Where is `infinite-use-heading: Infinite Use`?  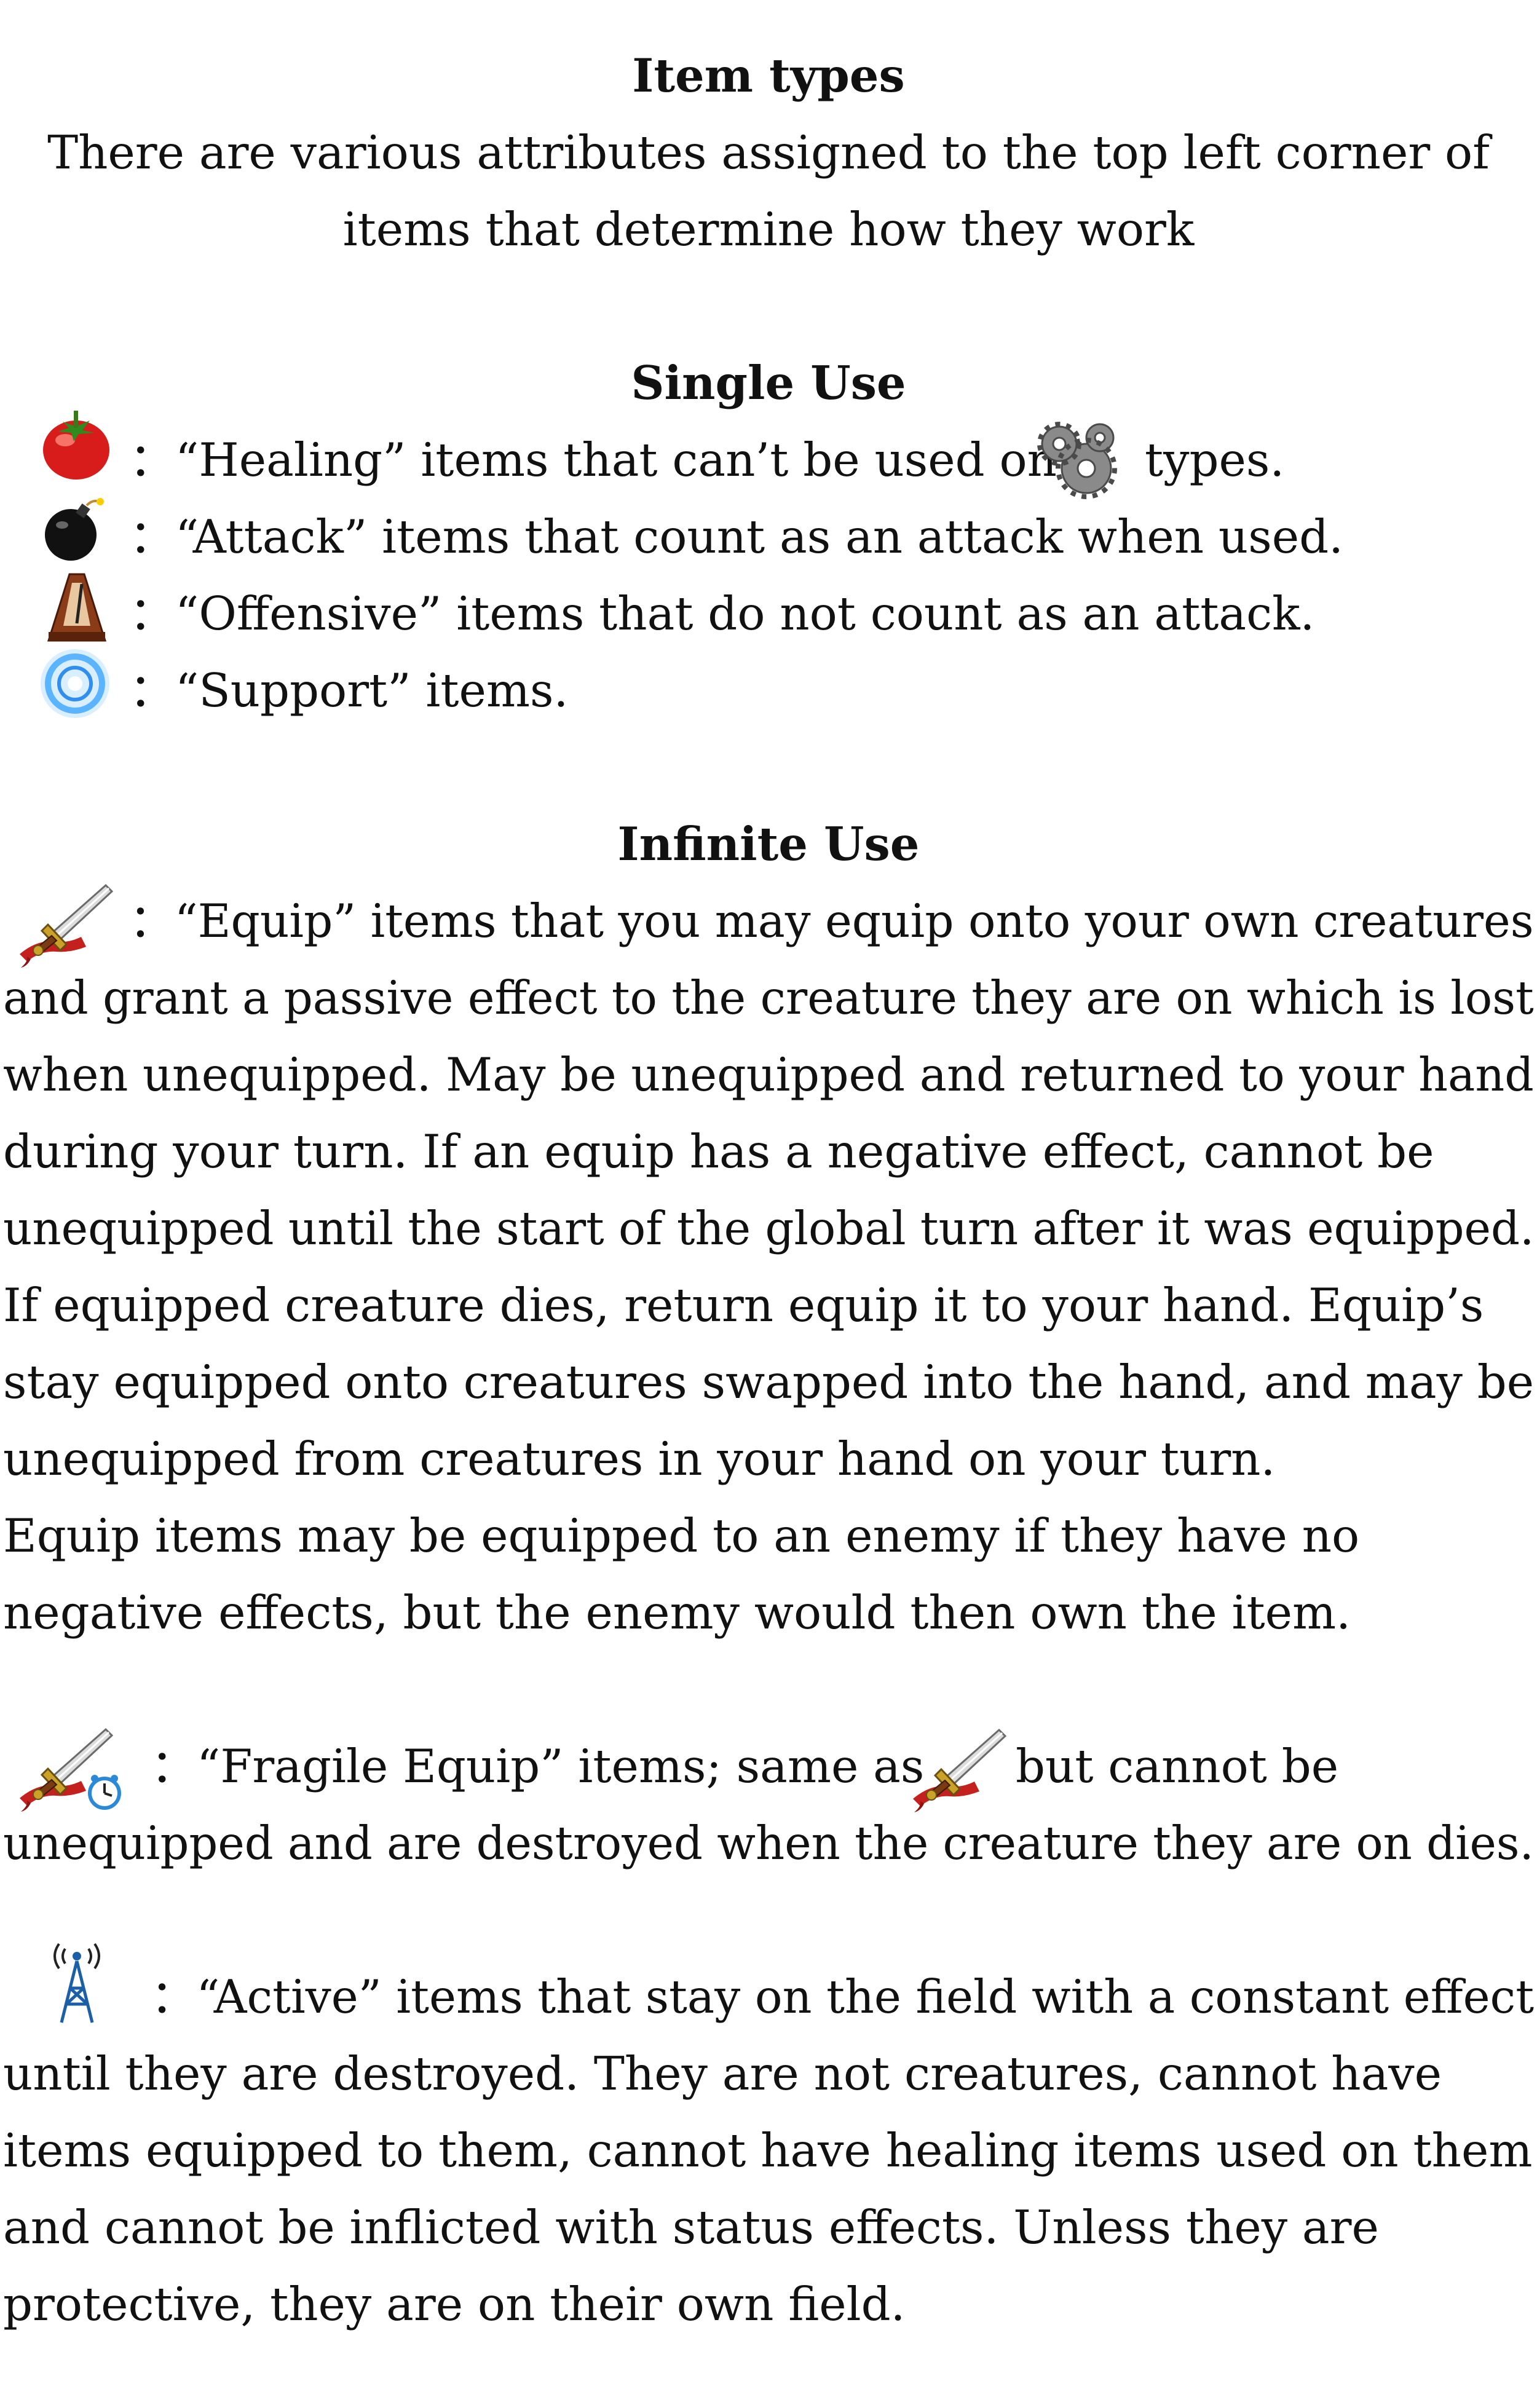 infinite-use-heading: Infinite Use is located at coordinates (768, 844).